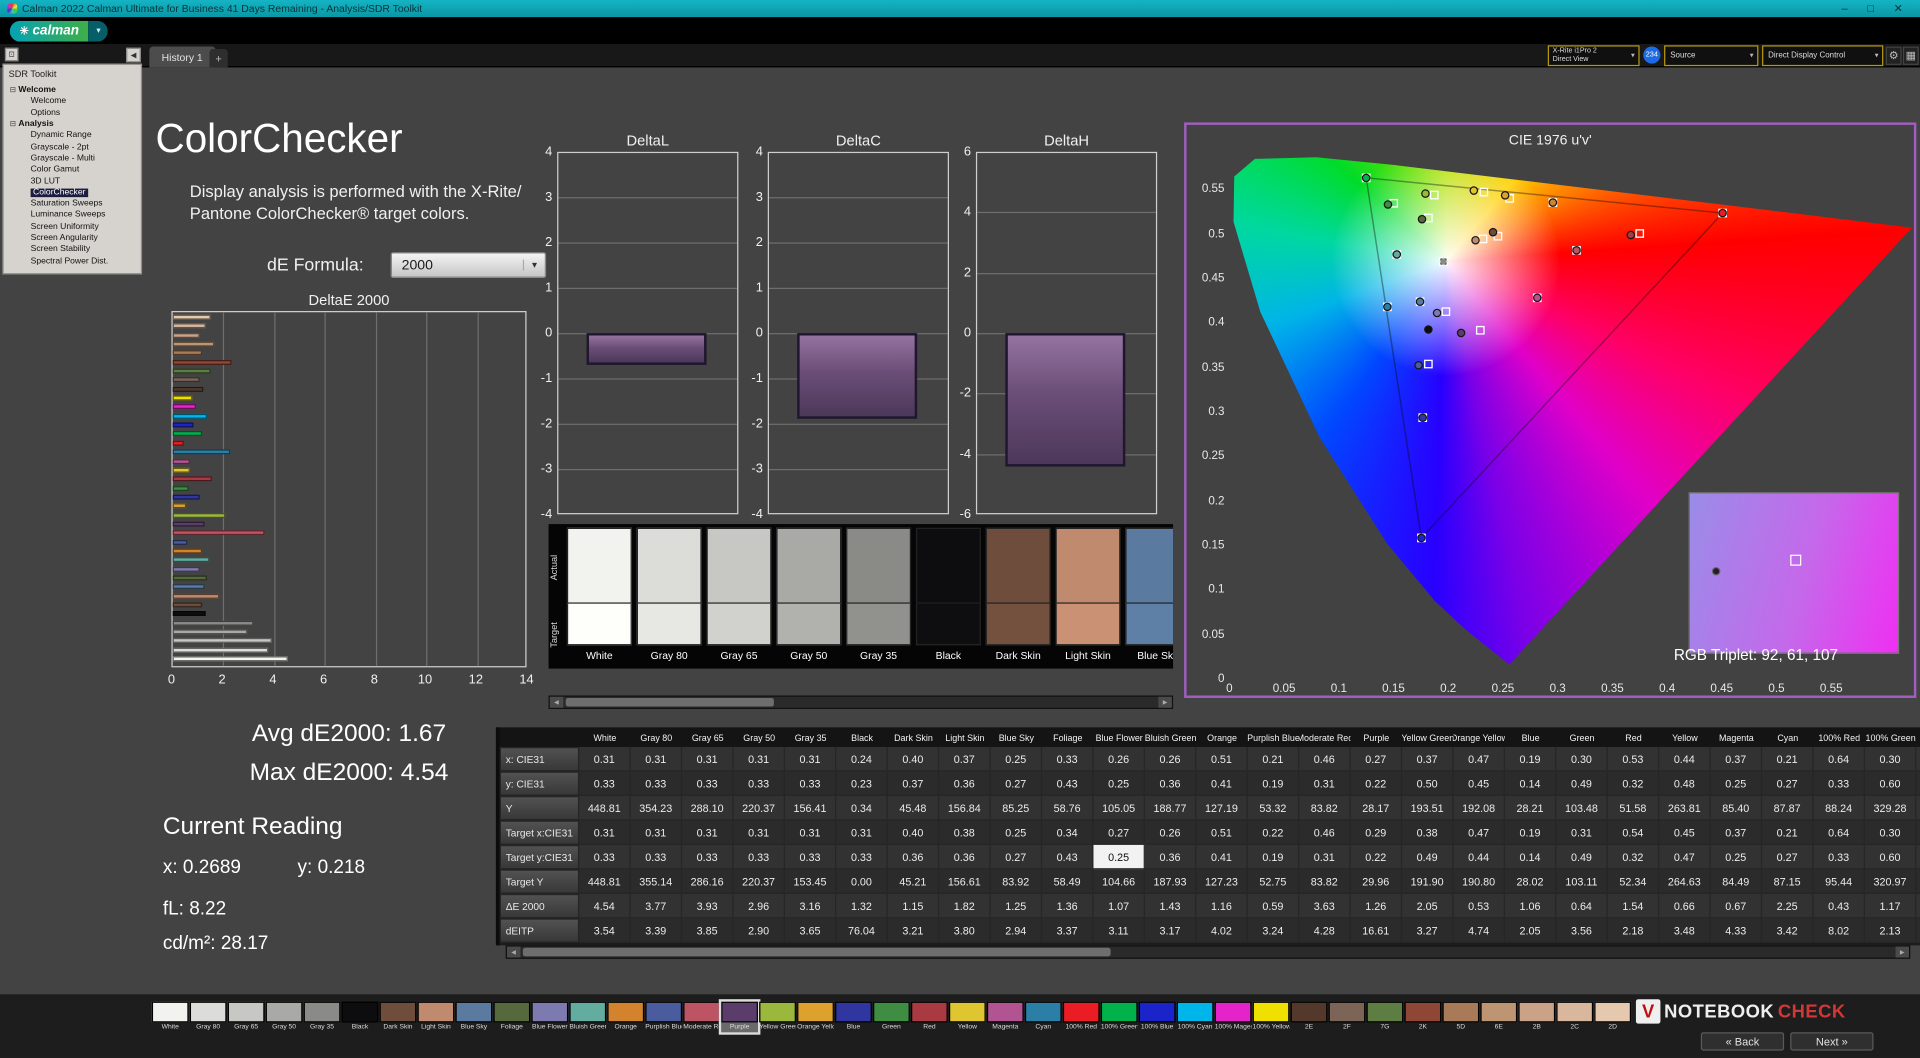  I want to click on cell-deitp-dark-skin: 3.21, so click(913, 930).